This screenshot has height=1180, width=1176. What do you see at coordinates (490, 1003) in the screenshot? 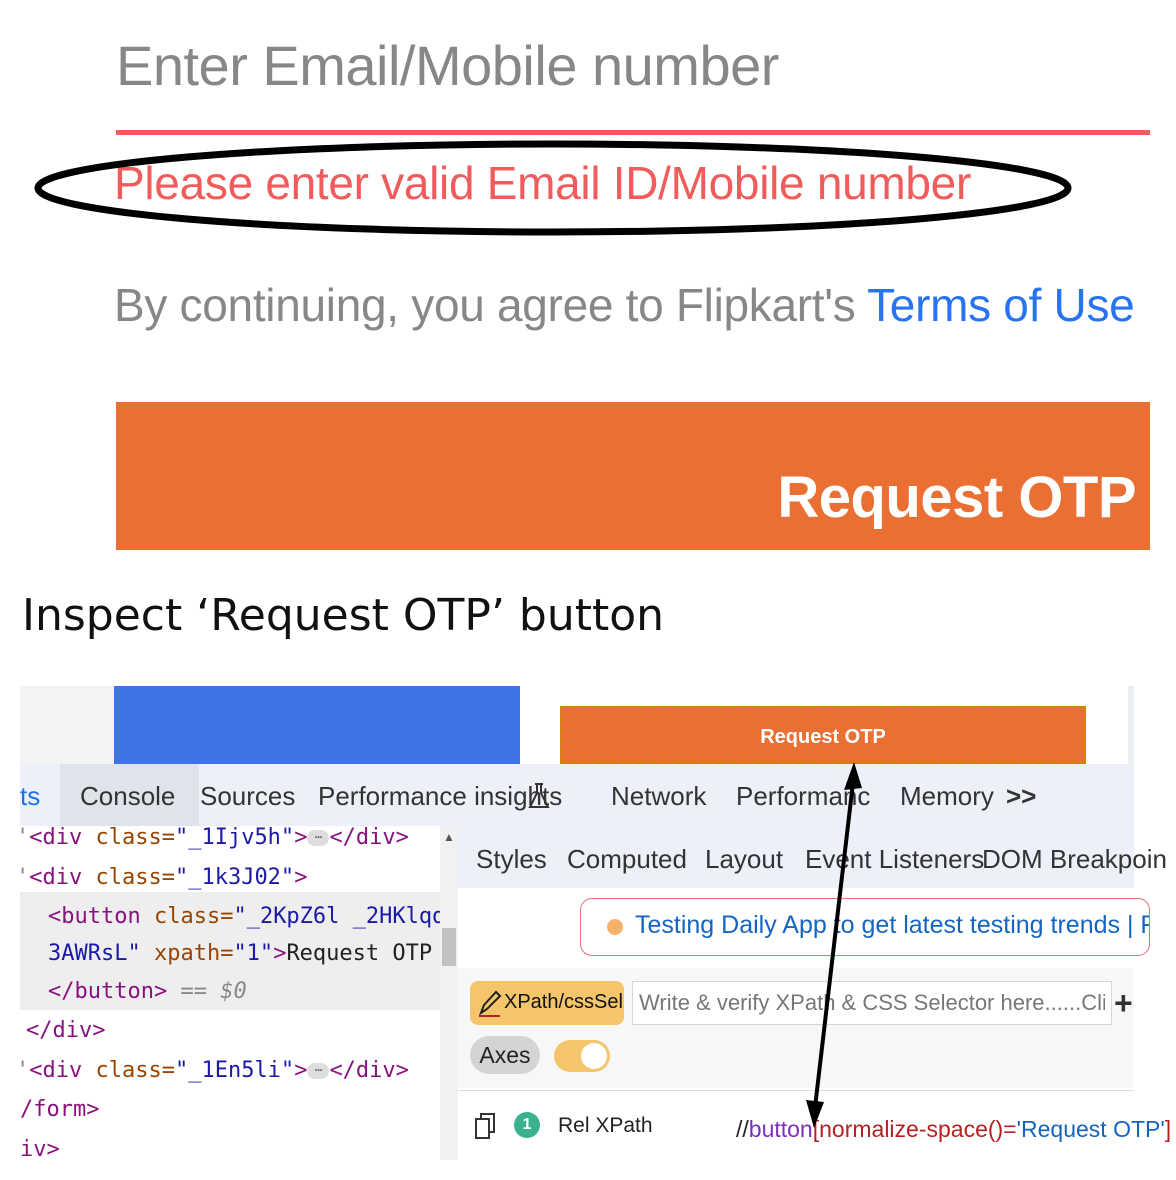
I see `pencil-icon` at bounding box center [490, 1003].